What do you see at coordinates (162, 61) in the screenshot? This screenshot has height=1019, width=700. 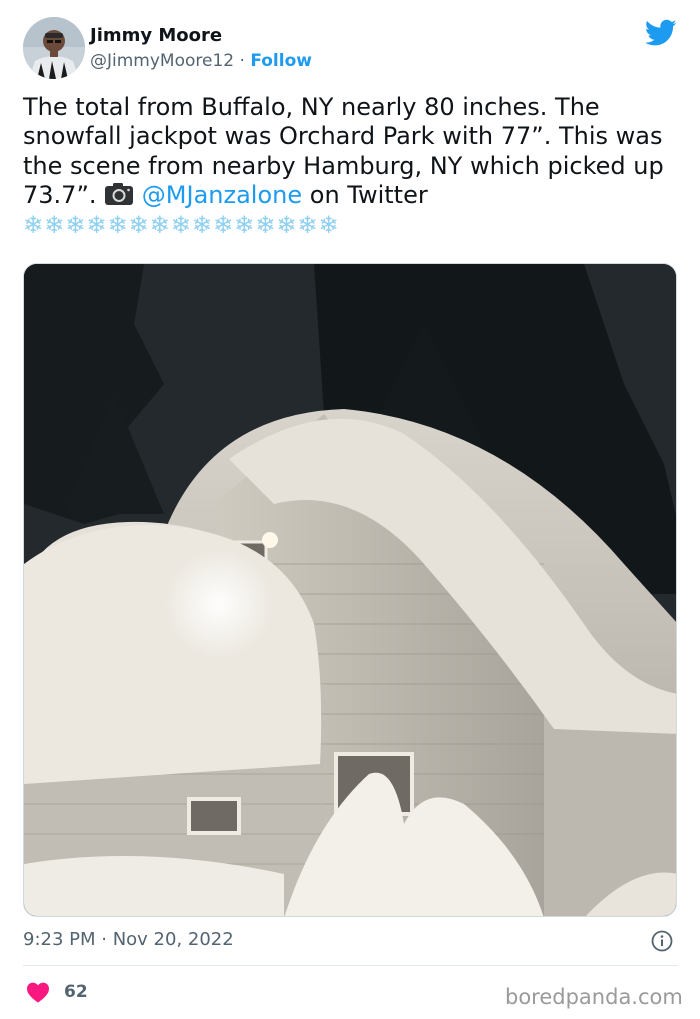 I see `author-handle: @JimmyMoore12` at bounding box center [162, 61].